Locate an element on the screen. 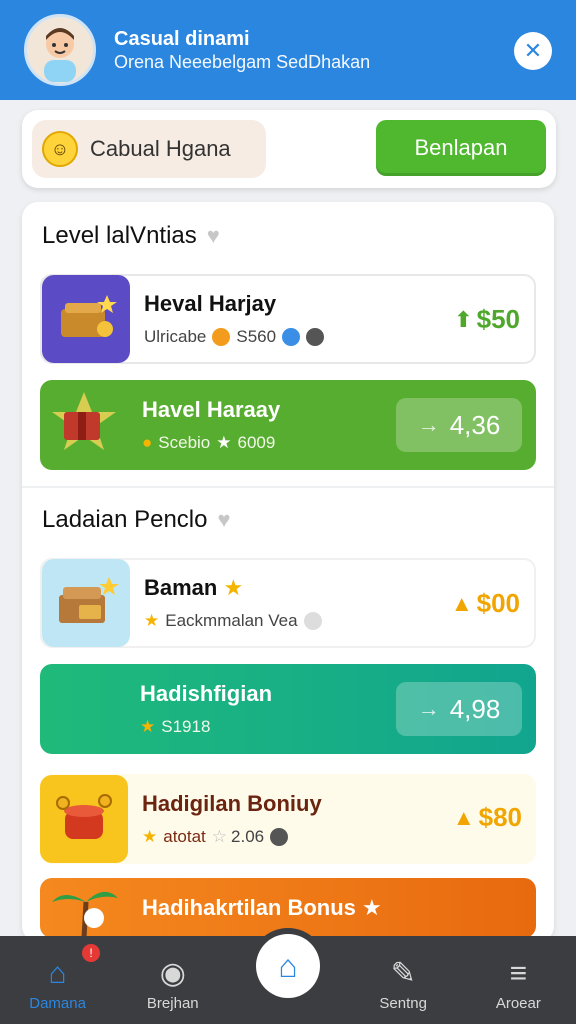 The height and width of the screenshot is (1024, 576). item-subtitle-text: Ulricabe is located at coordinates (175, 336).